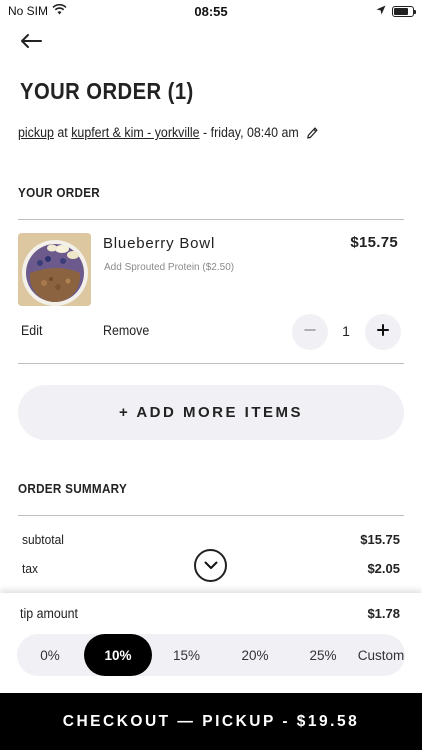  Describe the element at coordinates (381, 11) in the screenshot. I see `location-arrow-icon` at that location.